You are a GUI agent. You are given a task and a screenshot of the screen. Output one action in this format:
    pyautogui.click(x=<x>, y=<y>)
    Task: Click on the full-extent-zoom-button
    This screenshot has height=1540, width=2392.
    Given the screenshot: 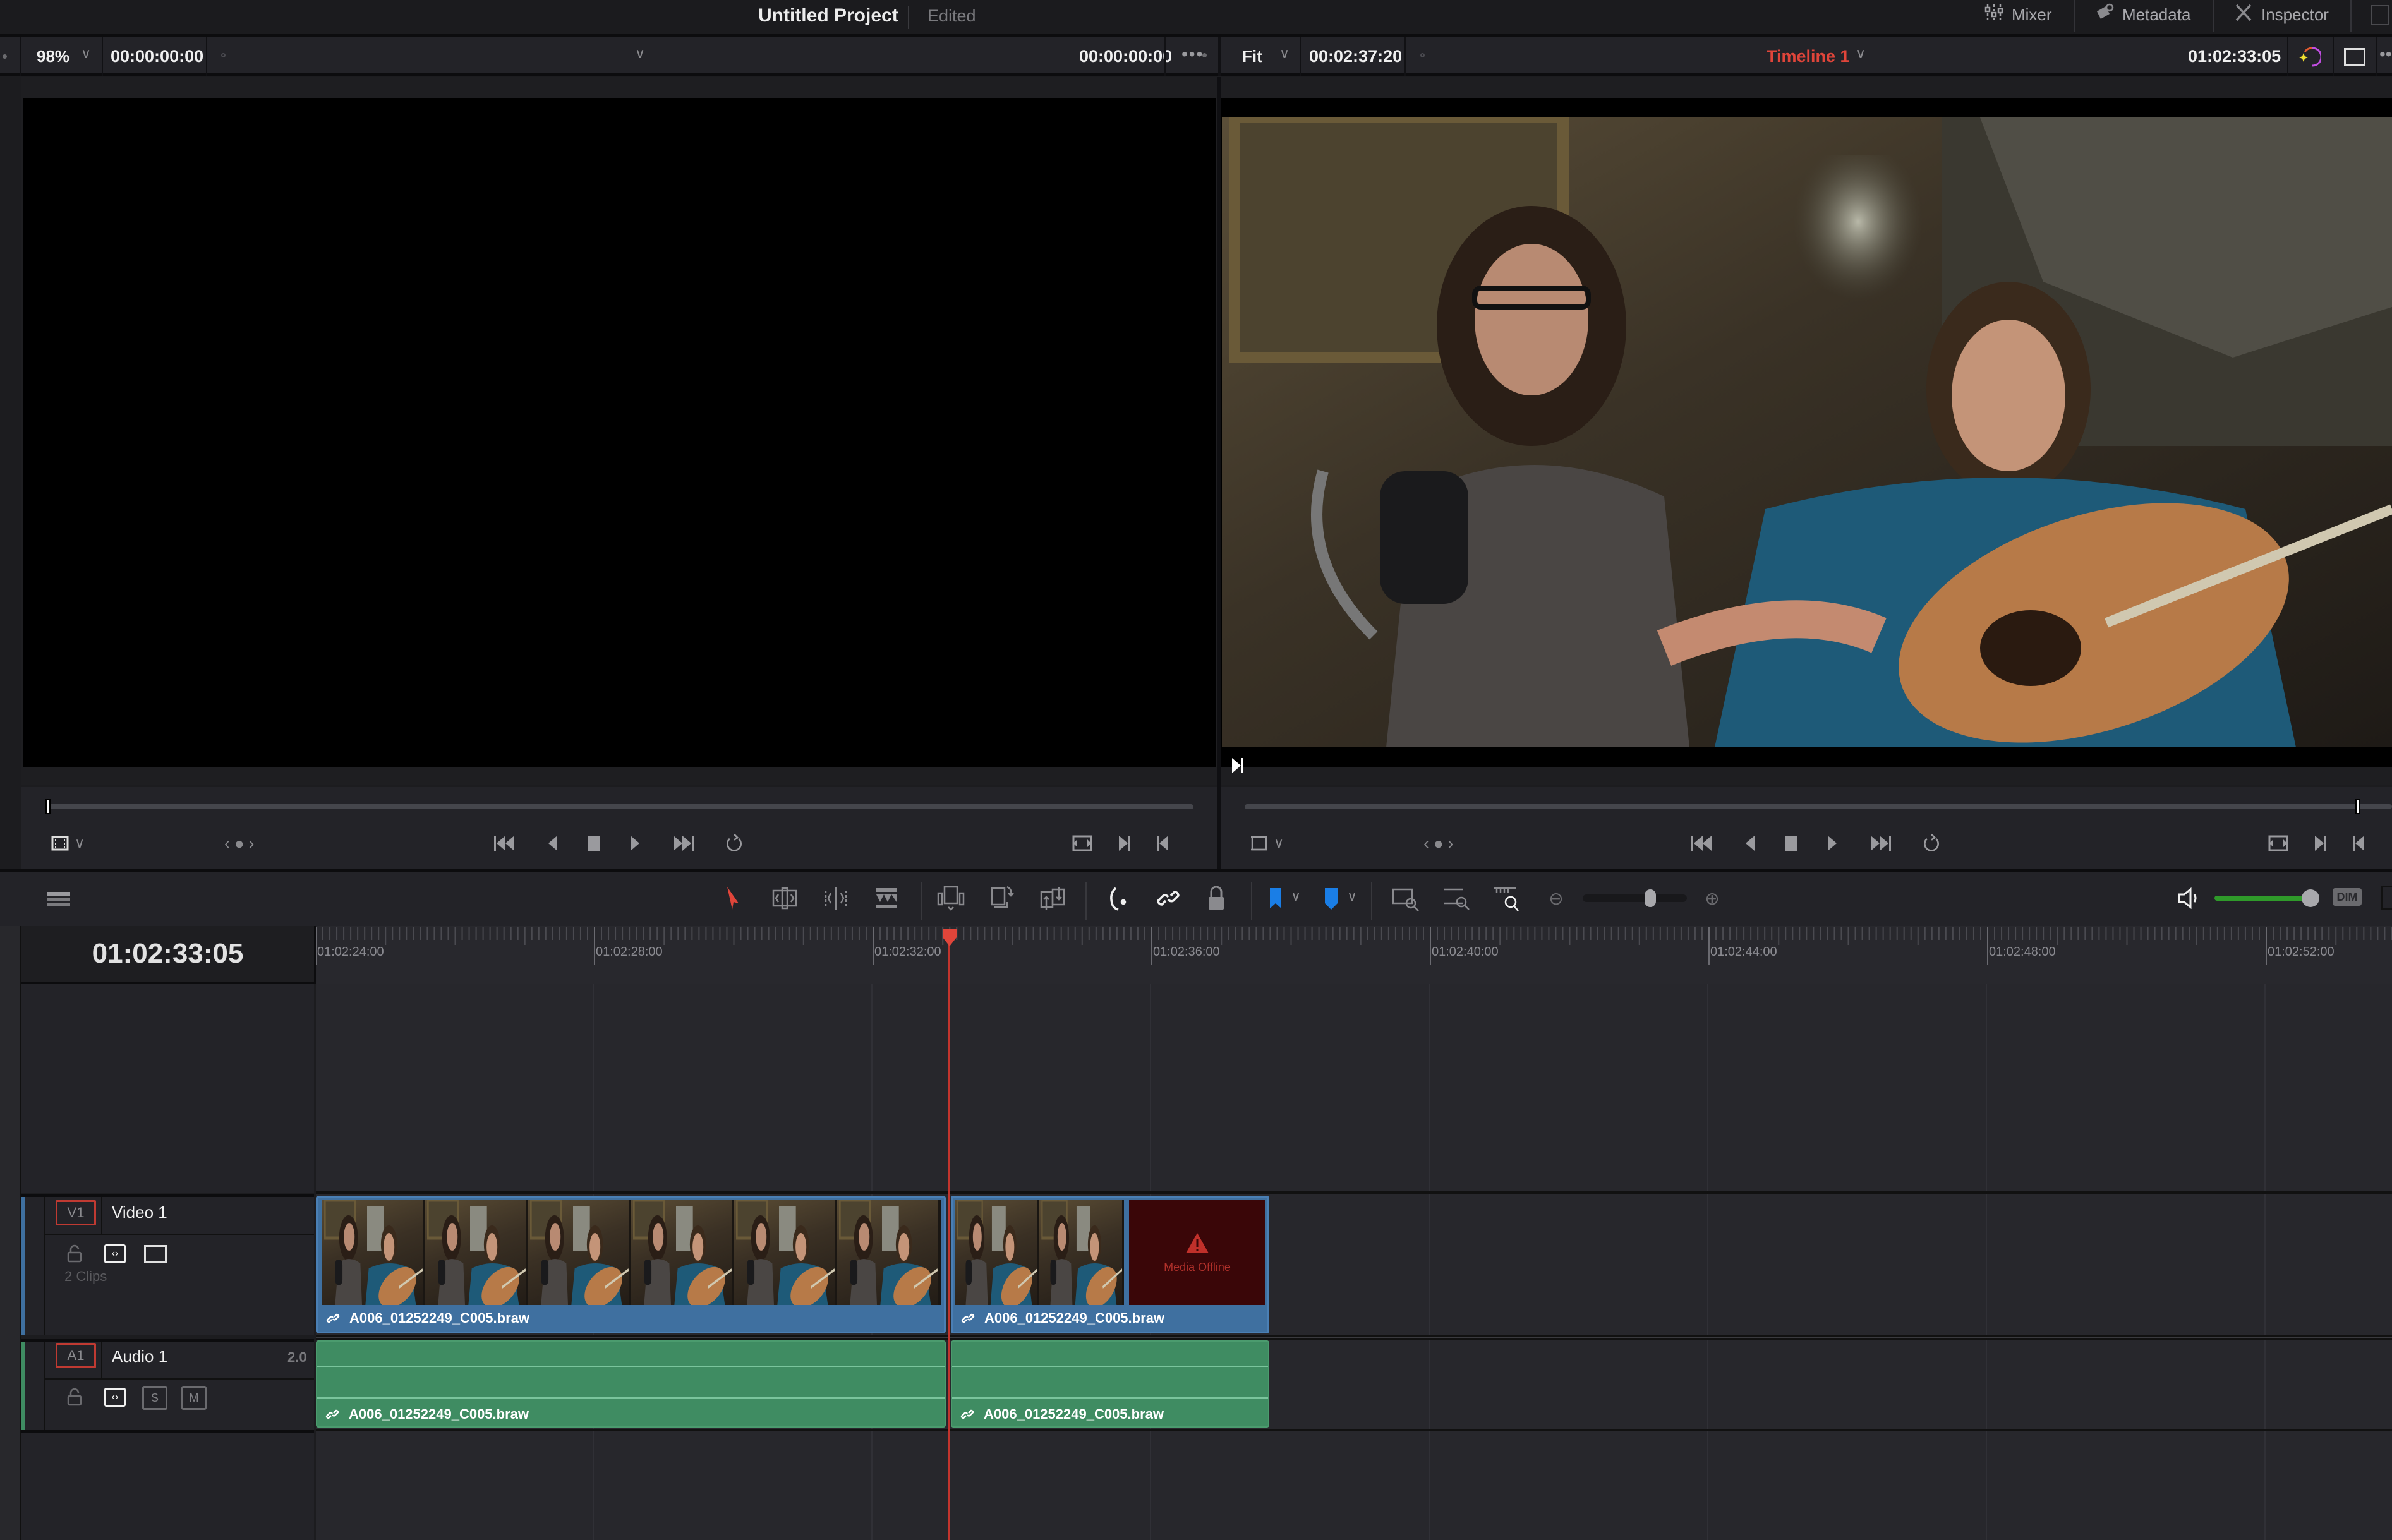 What is the action you would take?
    pyautogui.click(x=1406, y=898)
    